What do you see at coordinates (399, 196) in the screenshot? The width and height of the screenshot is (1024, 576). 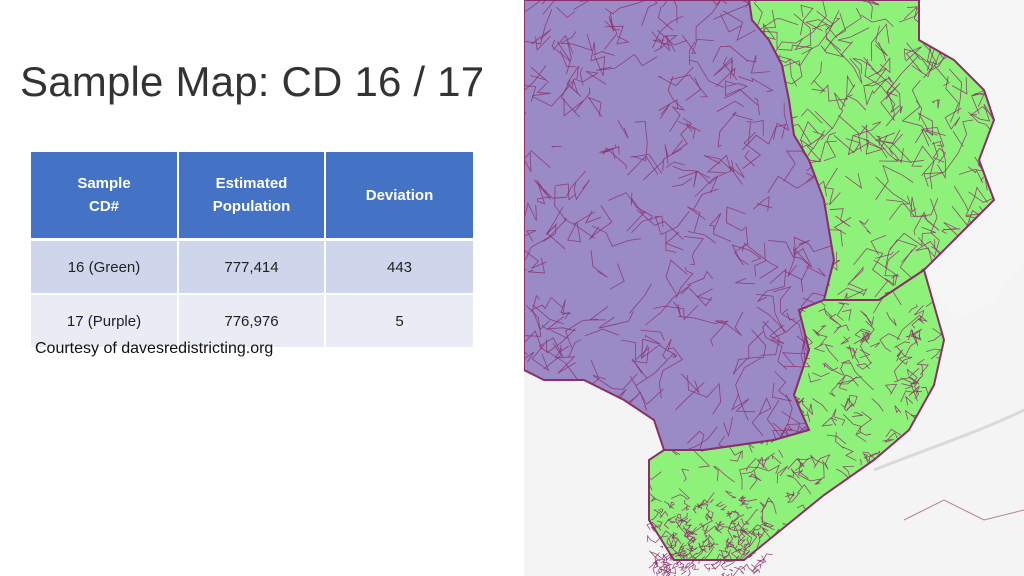 I see `header-deviation: Deviation` at bounding box center [399, 196].